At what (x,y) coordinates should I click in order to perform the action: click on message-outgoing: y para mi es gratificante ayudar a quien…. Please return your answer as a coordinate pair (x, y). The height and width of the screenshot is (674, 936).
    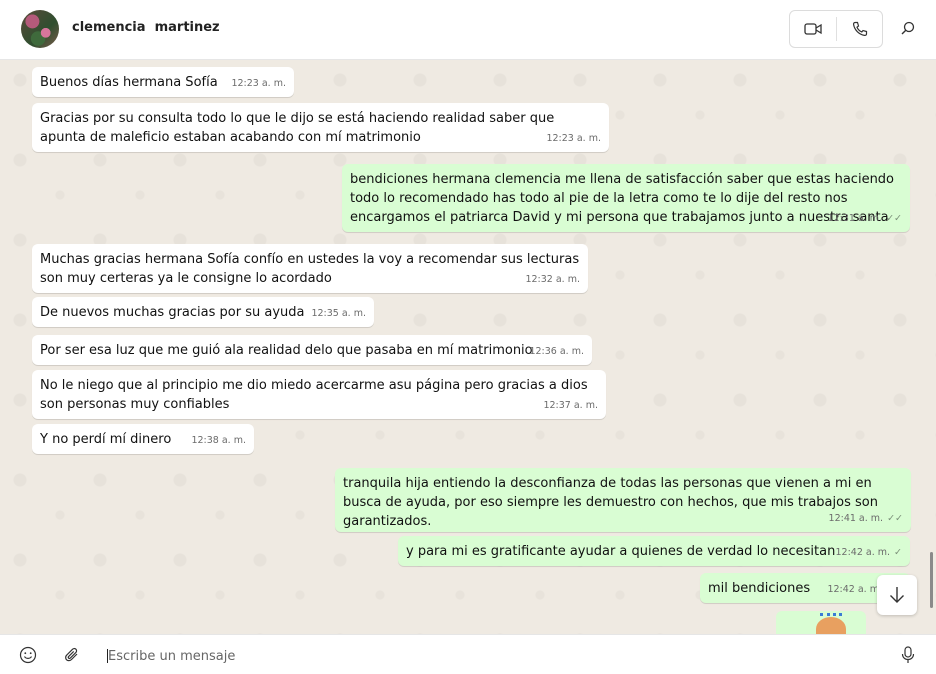
    Looking at the image, I should click on (654, 551).